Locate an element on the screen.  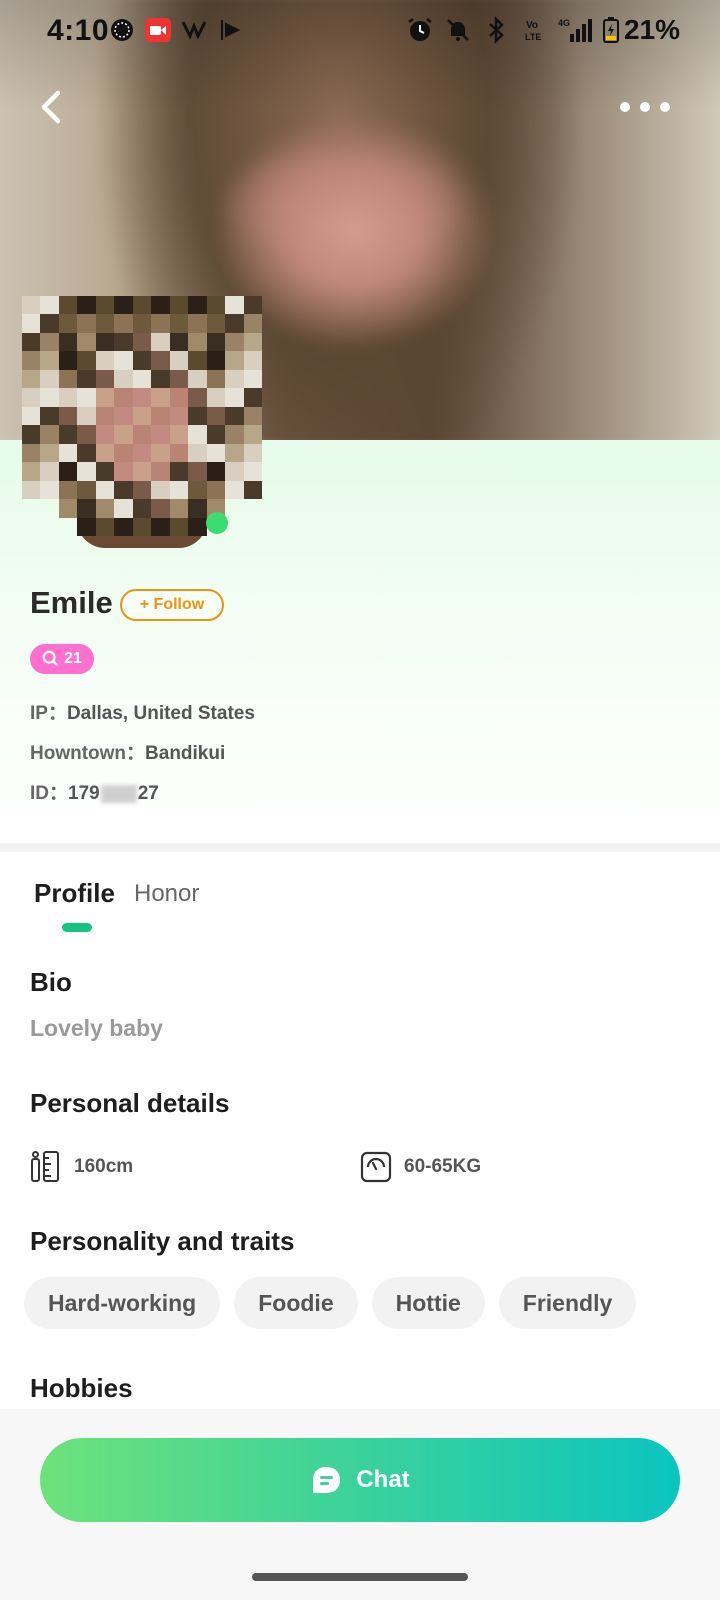
trait-tag: Hottie is located at coordinates (428, 1303).